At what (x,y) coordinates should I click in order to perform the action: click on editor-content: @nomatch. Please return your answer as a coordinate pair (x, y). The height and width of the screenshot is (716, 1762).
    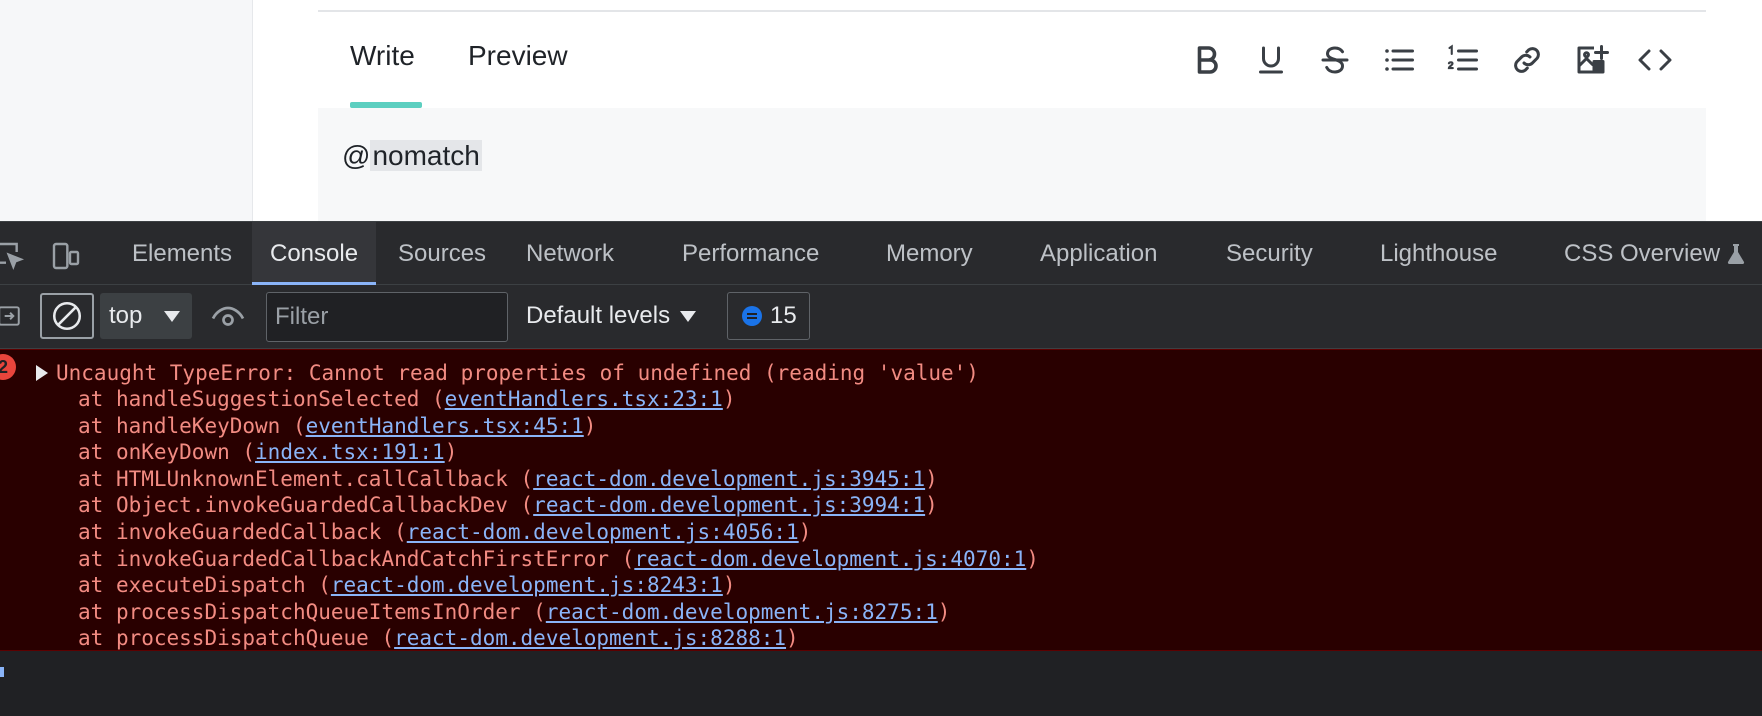
    Looking at the image, I should click on (412, 156).